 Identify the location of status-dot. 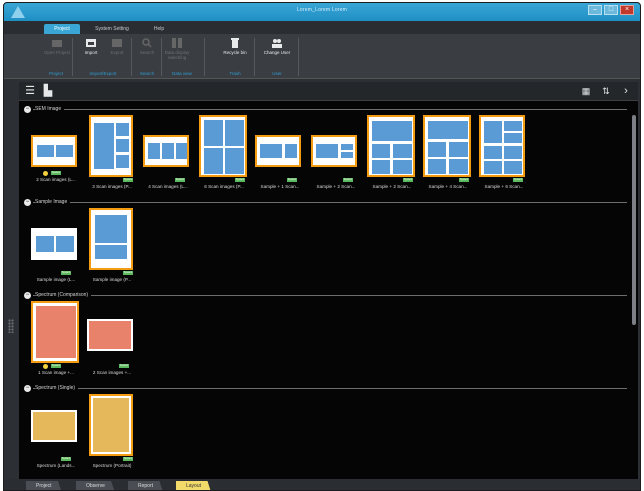
(45, 173).